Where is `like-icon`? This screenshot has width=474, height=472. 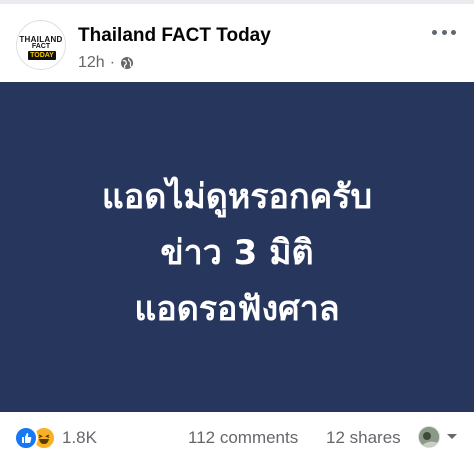
like-icon is located at coordinates (26, 438).